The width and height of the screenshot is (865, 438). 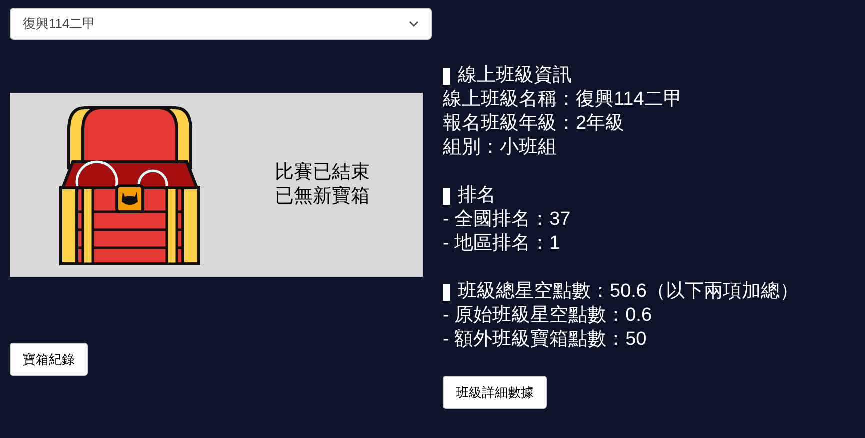 What do you see at coordinates (500, 148) in the screenshot?
I see `info-line: 組別：小班組` at bounding box center [500, 148].